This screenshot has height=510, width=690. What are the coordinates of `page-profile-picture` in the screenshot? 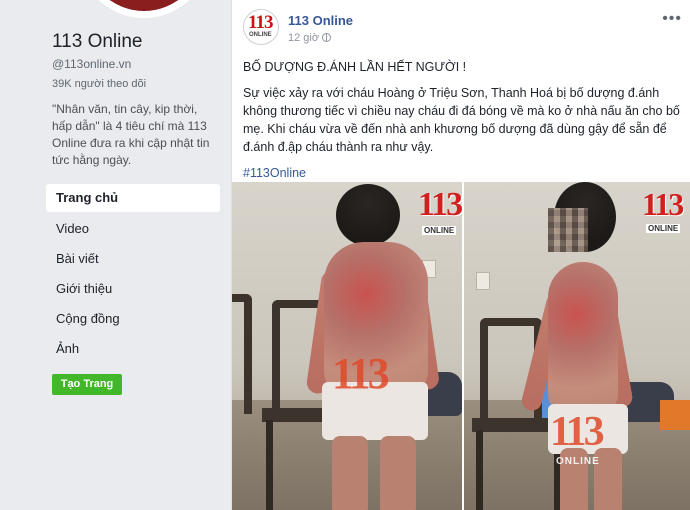 It's located at (144, 9).